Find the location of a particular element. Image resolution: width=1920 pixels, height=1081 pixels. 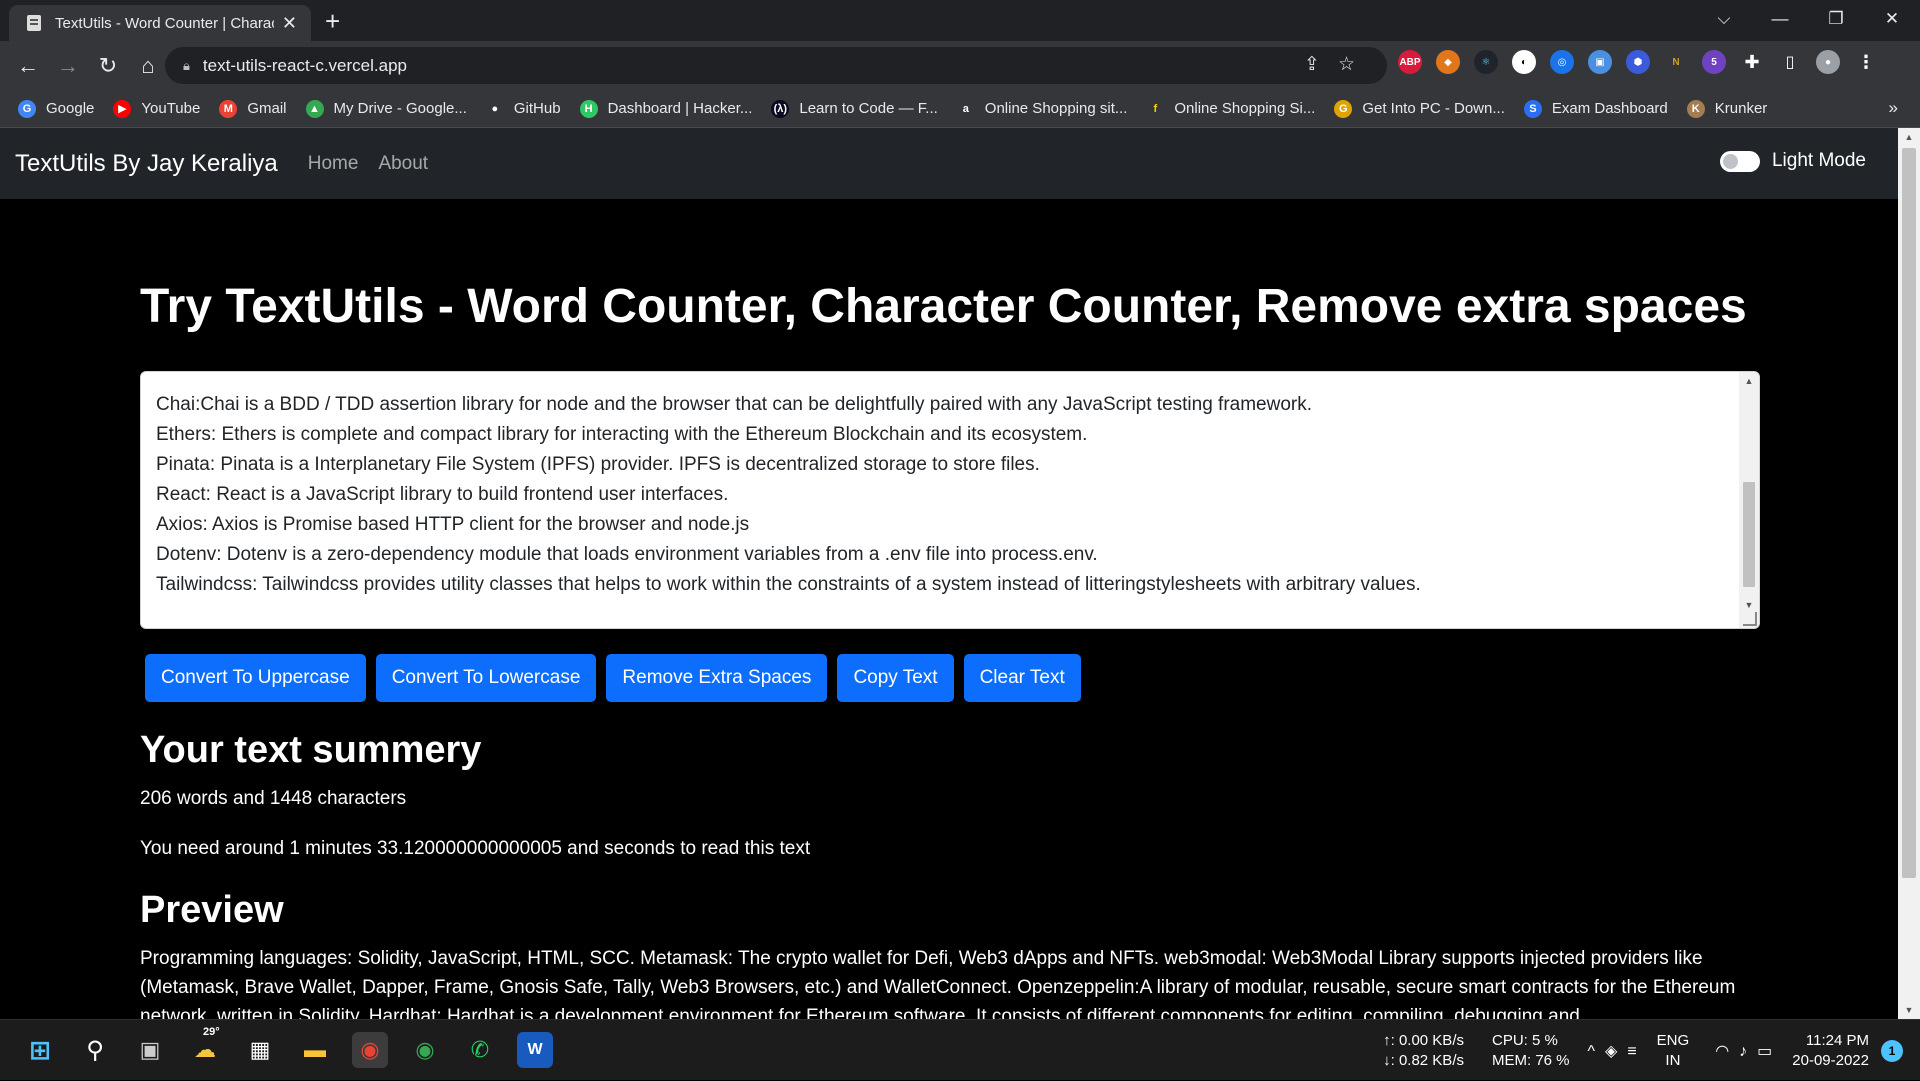

bookmark-favicon-icon: K is located at coordinates (1695, 108).